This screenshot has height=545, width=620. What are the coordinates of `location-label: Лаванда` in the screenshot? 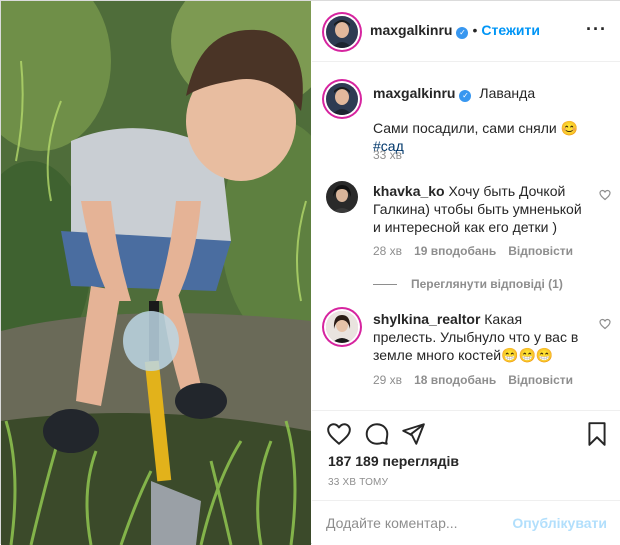 It's located at (507, 93).